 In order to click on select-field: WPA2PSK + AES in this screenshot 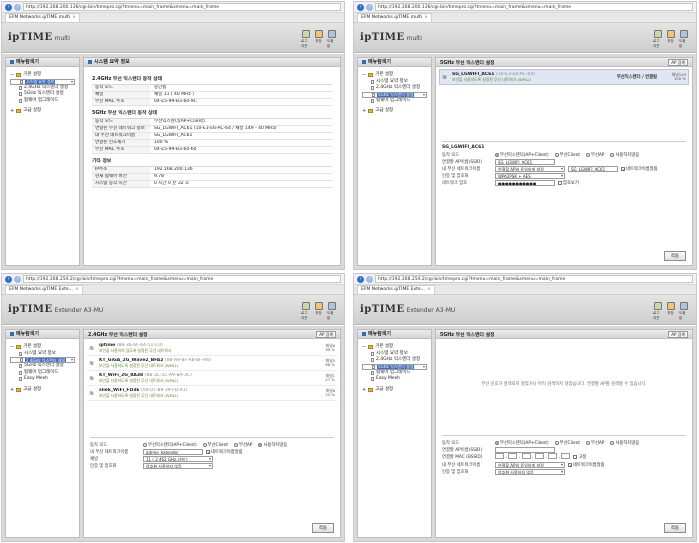, I will do `click(530, 175)`.